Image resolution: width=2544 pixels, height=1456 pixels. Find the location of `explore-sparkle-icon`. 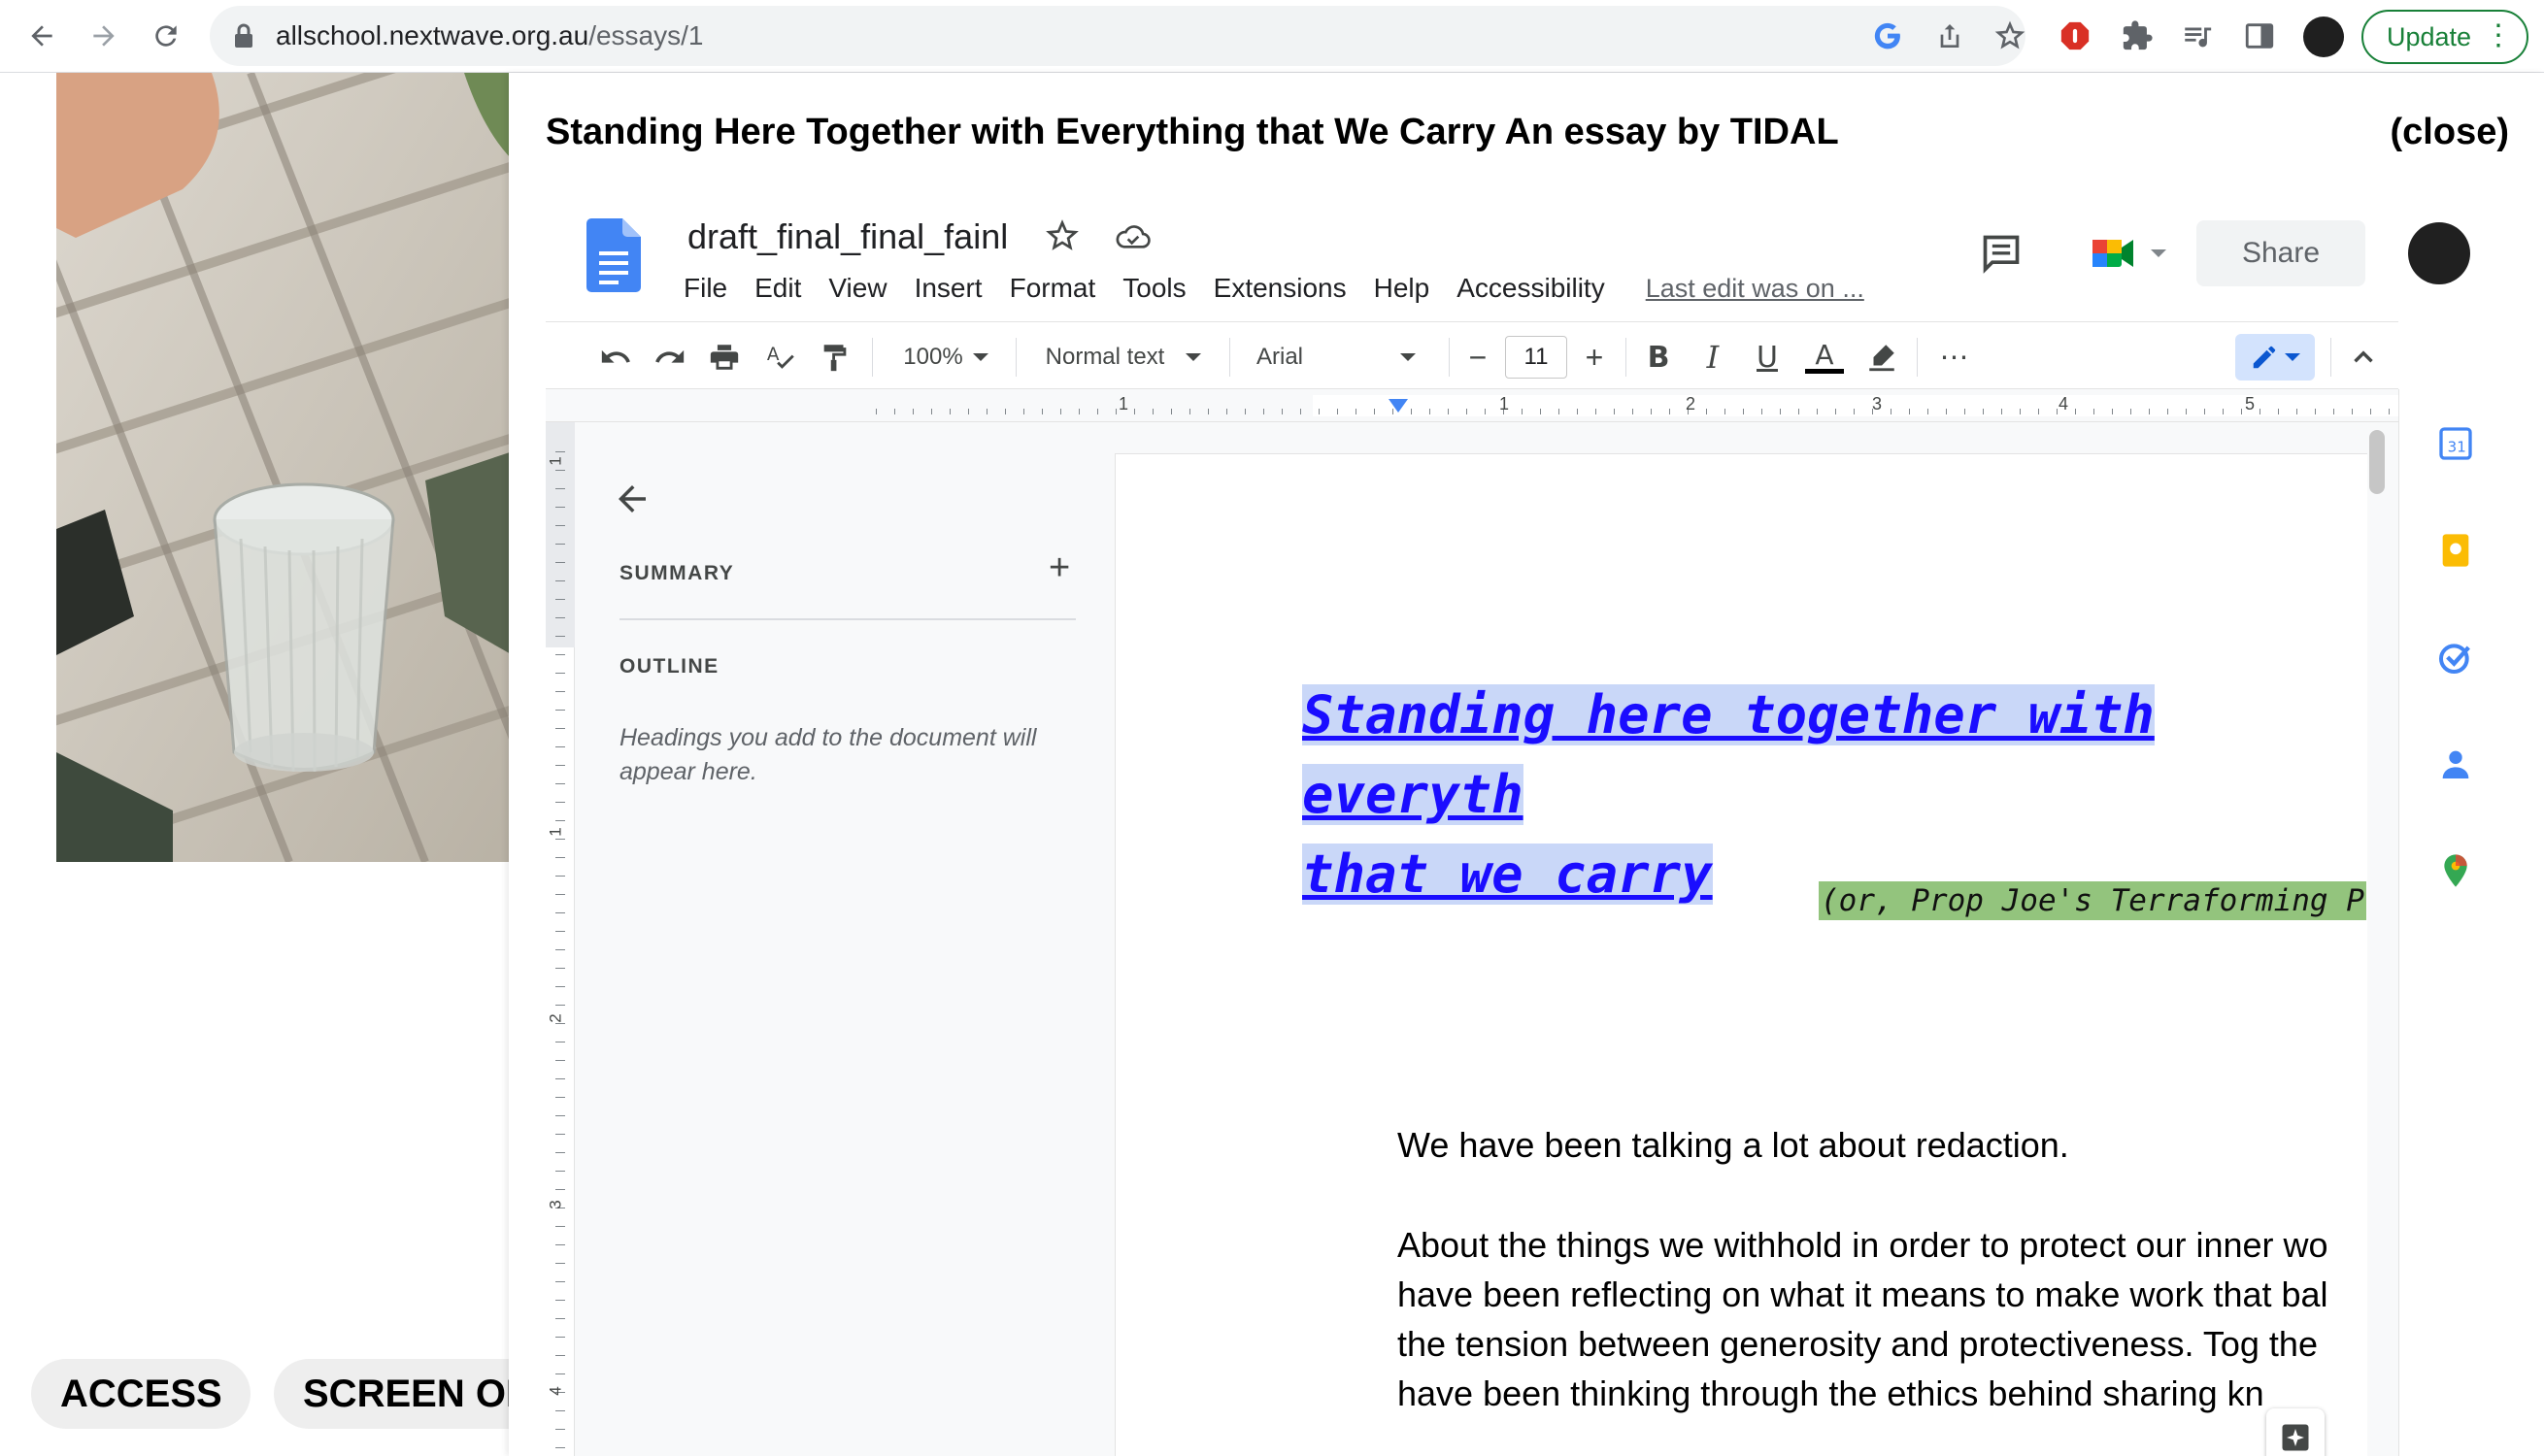

explore-sparkle-icon is located at coordinates (2296, 1437).